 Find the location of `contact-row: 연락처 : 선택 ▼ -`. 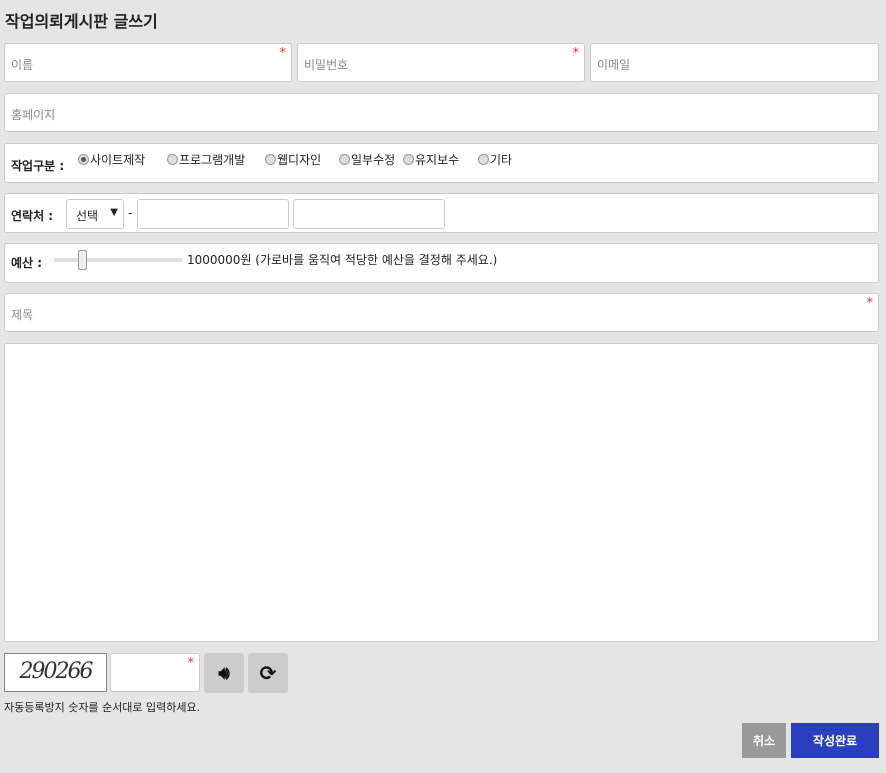

contact-row: 연락처 : 선택 ▼ - is located at coordinates (441, 213).